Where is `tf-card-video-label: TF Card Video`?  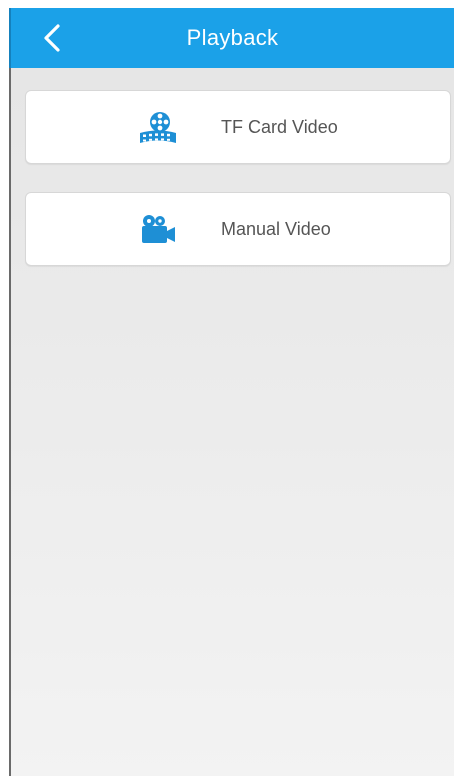 tf-card-video-label: TF Card Video is located at coordinates (279, 127).